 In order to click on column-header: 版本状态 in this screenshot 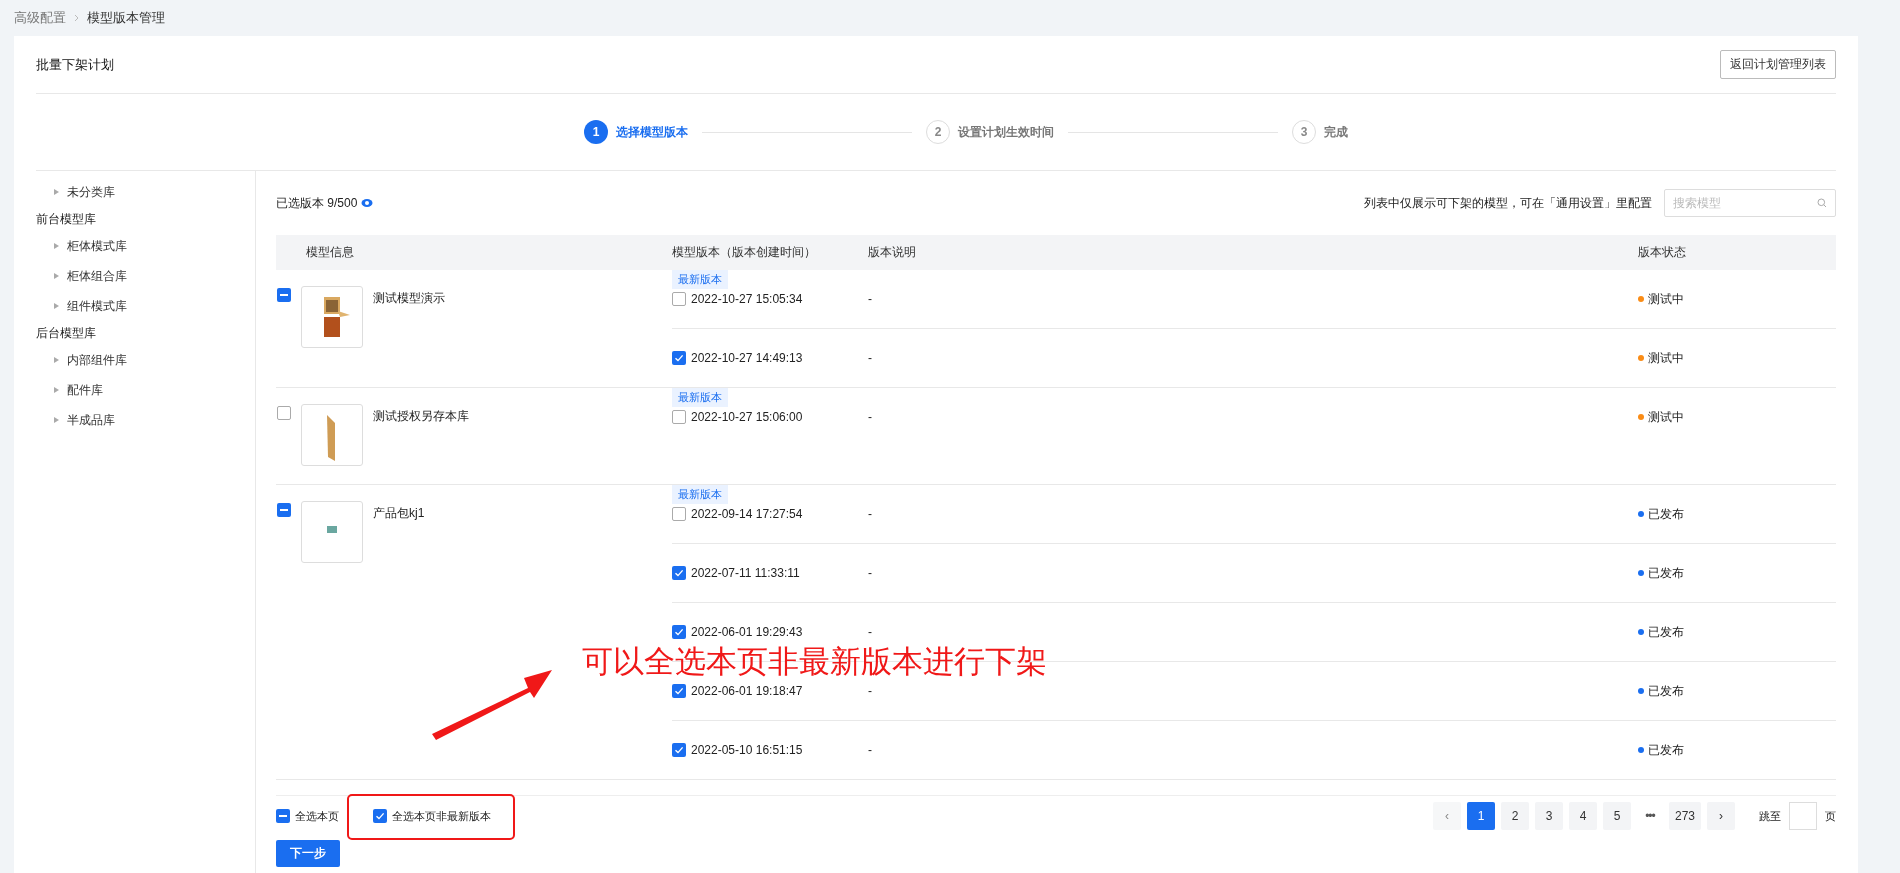, I will do `click(1662, 252)`.